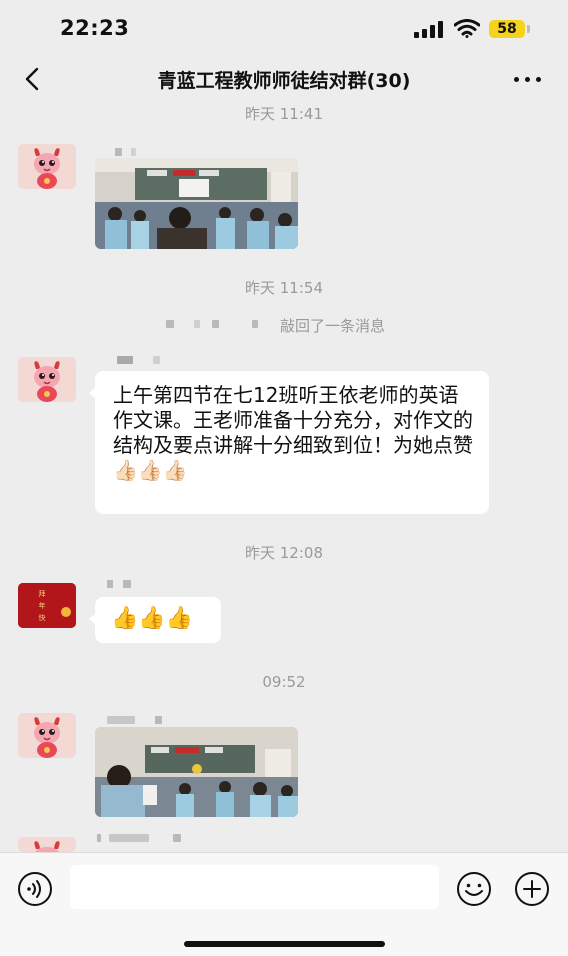 This screenshot has height=956, width=568. I want to click on recall-notice: 敲回了一条消息, so click(333, 326).